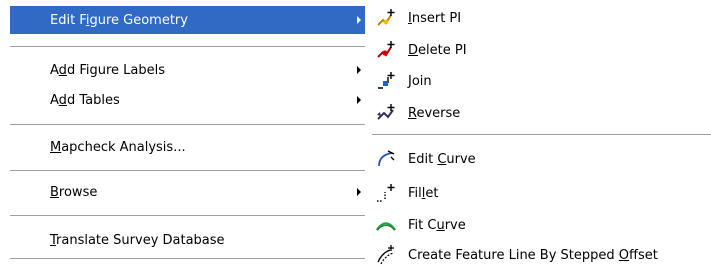 The height and width of the screenshot is (270, 711). What do you see at coordinates (540, 18) in the screenshot?
I see `submenu-item-insert-pi: Insert PI` at bounding box center [540, 18].